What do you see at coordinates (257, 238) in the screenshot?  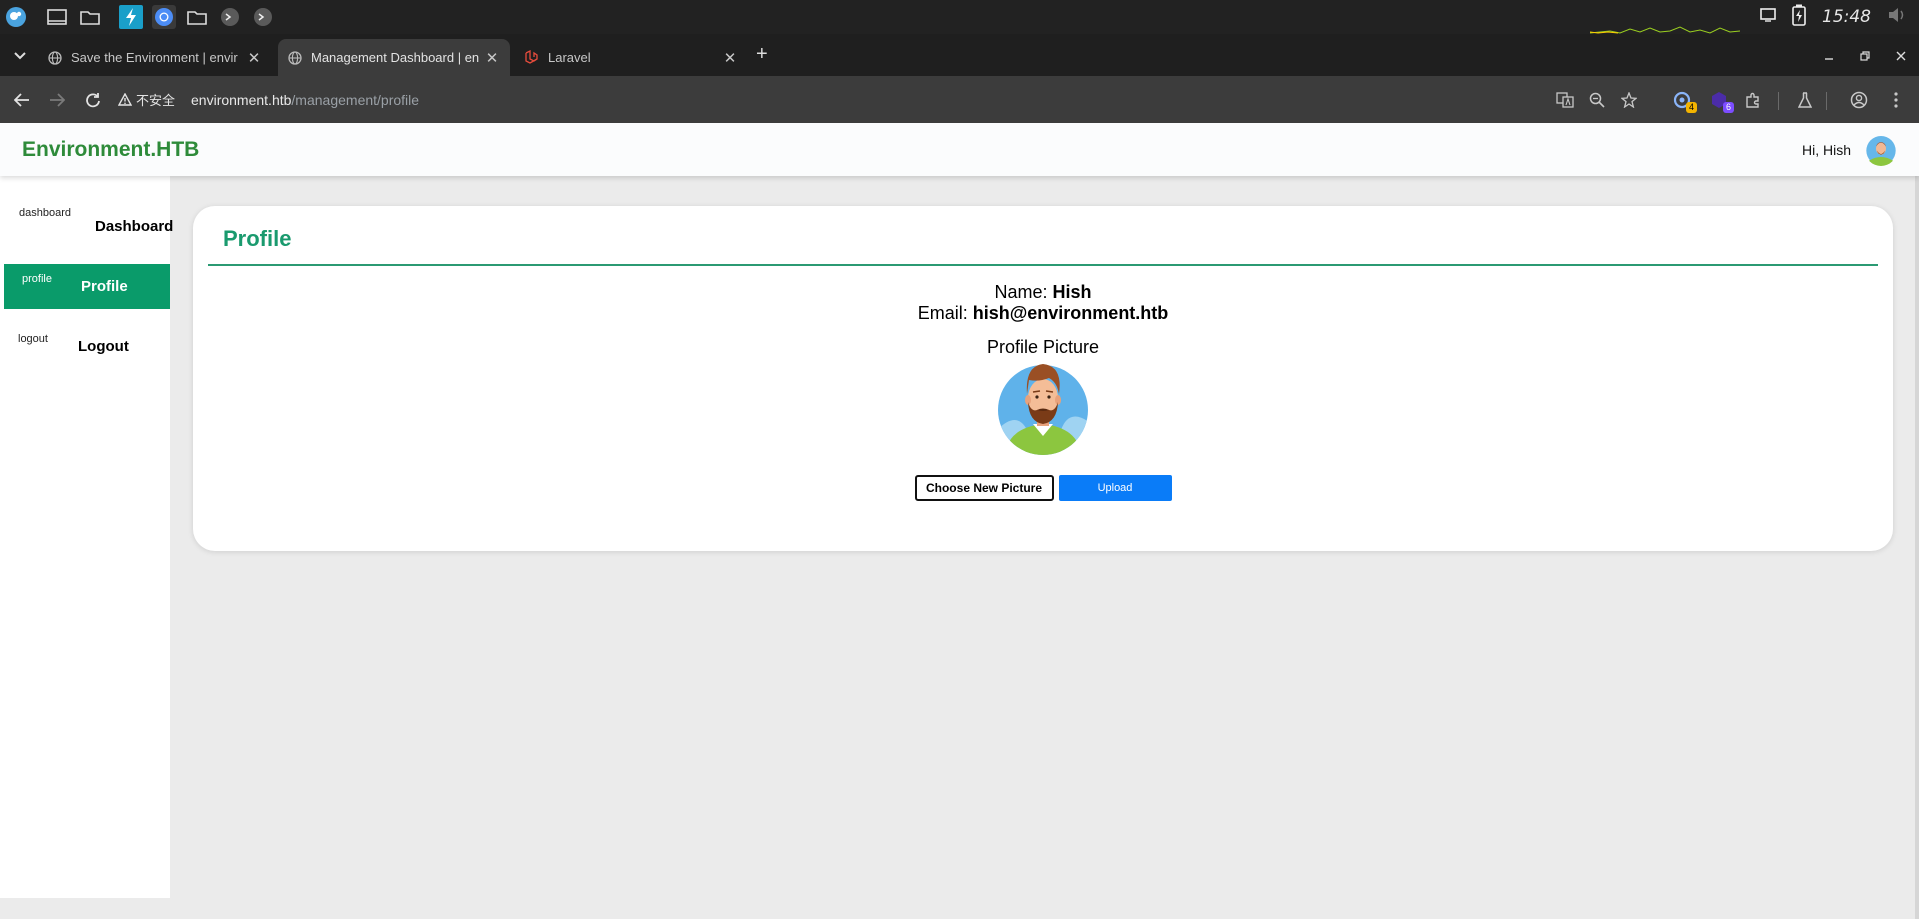 I see `page-title: Profile` at bounding box center [257, 238].